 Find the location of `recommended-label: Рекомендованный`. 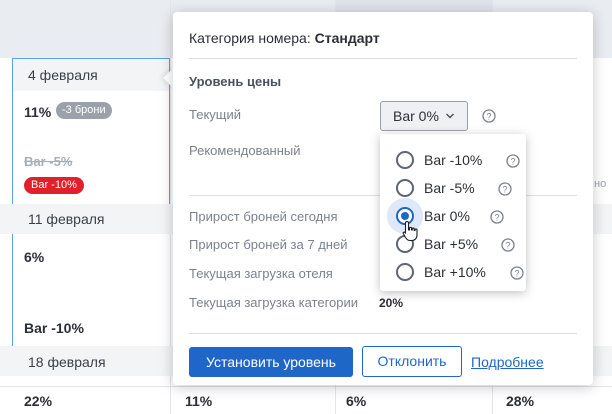

recommended-label: Рекомендованный is located at coordinates (245, 150).